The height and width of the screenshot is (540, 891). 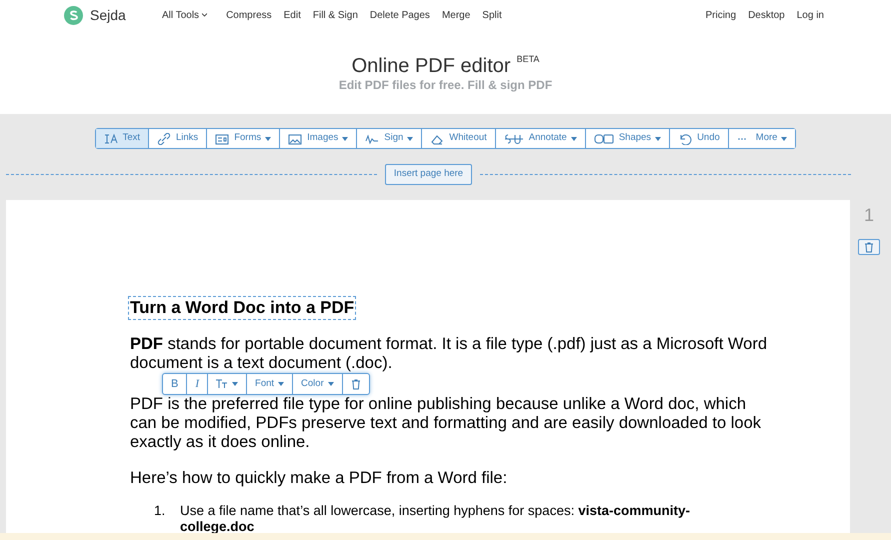 I want to click on signature-icon, so click(x=372, y=138).